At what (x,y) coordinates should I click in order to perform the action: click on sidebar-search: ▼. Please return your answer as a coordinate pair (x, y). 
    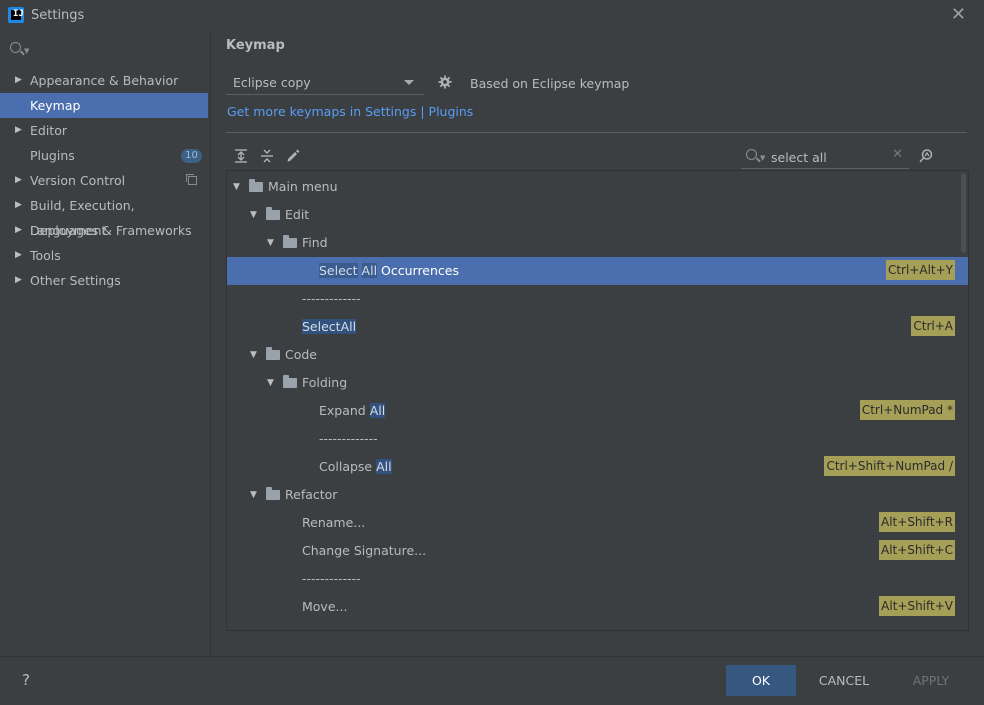
    Looking at the image, I should click on (103, 51).